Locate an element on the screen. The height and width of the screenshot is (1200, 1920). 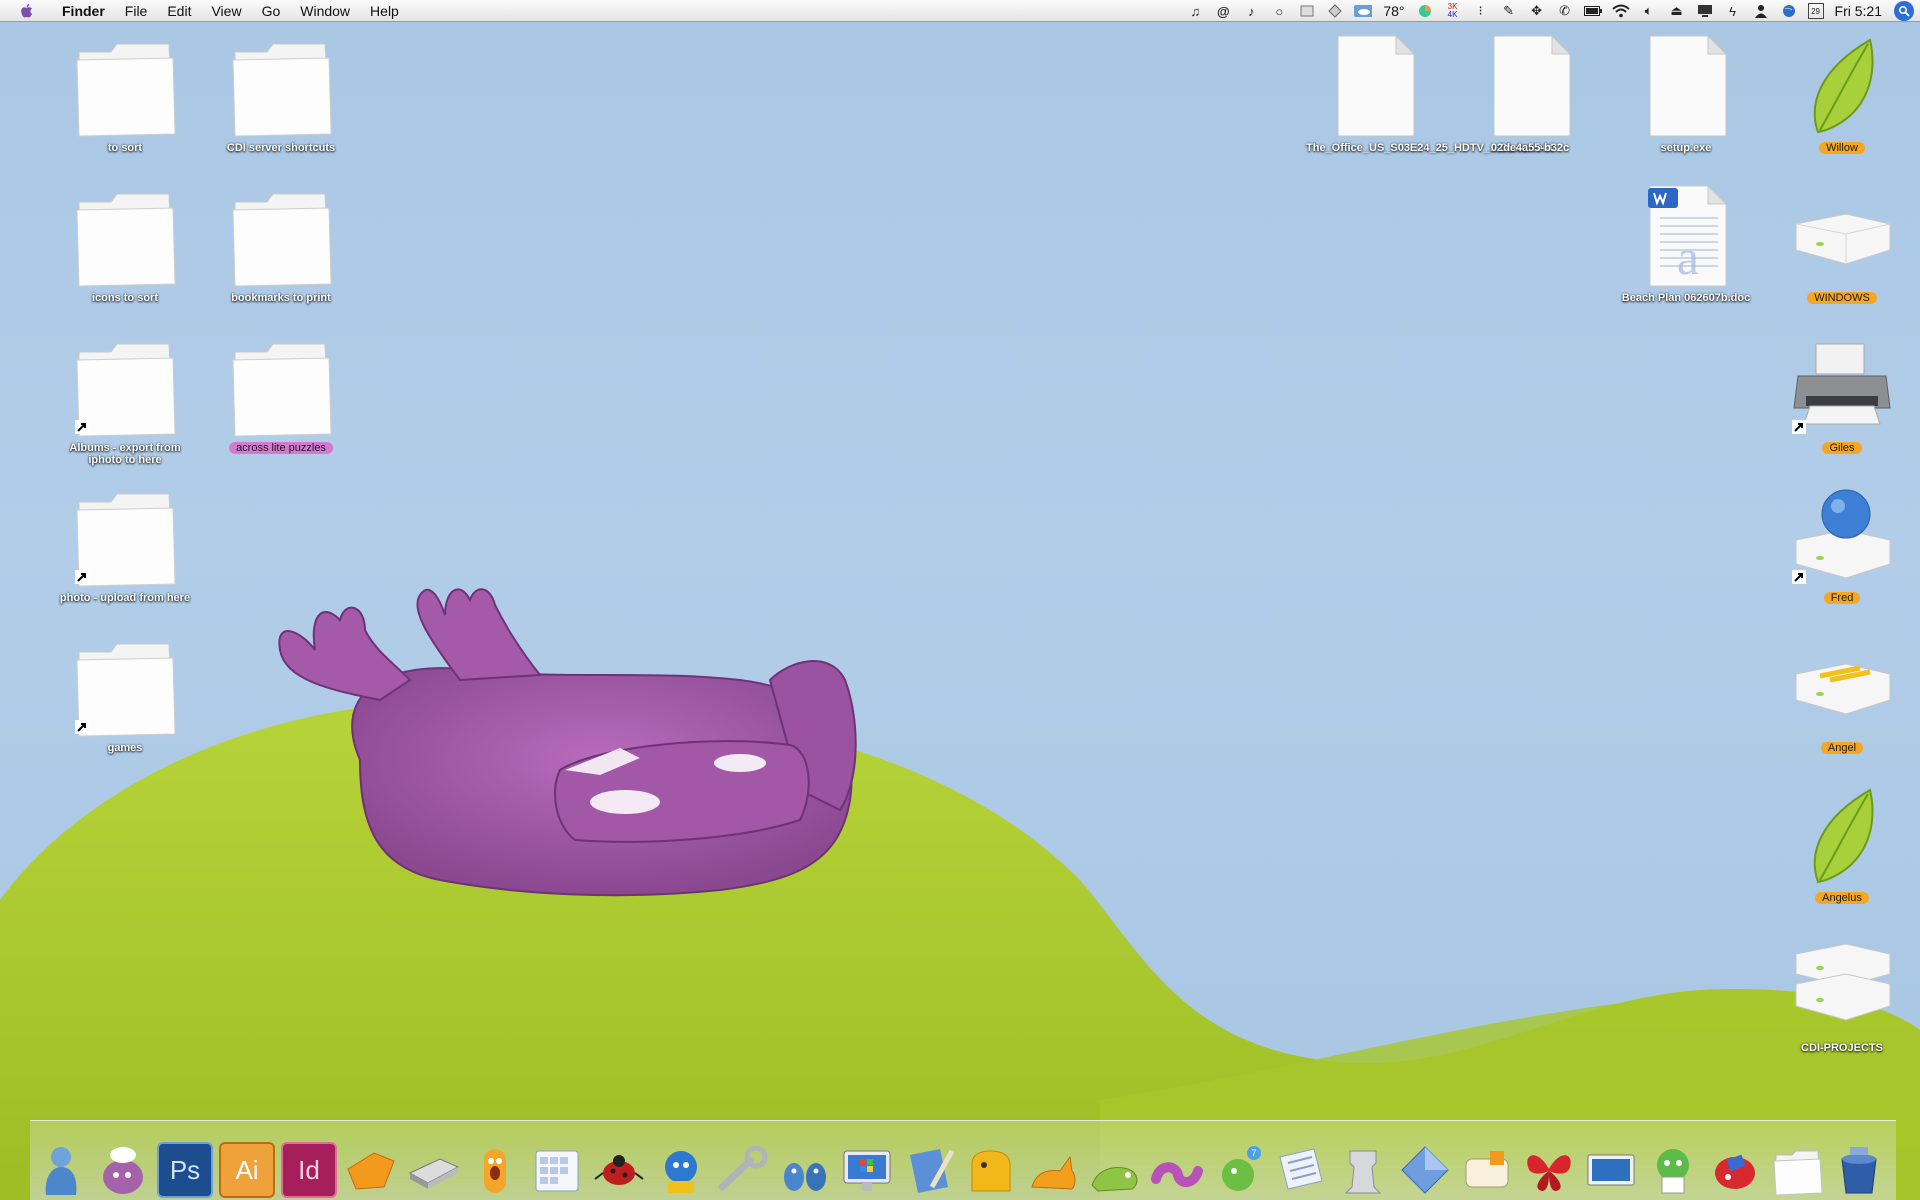
folder-cdi-server-shortcuts: CDI server shortcuts is located at coordinates (281, 94).